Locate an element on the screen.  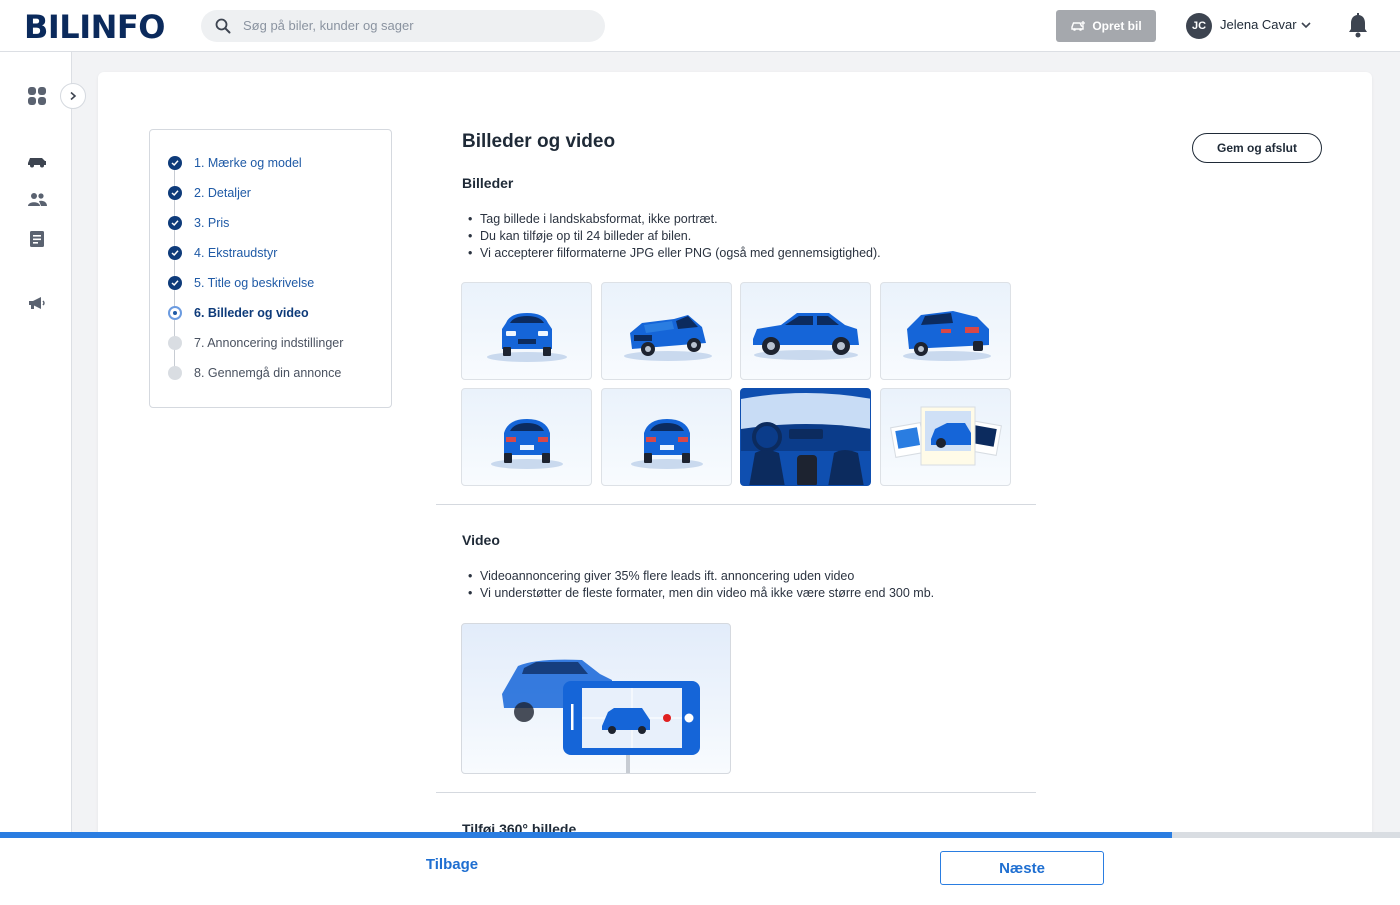
step-images-video: 6. Billeder og video is located at coordinates (238, 313).